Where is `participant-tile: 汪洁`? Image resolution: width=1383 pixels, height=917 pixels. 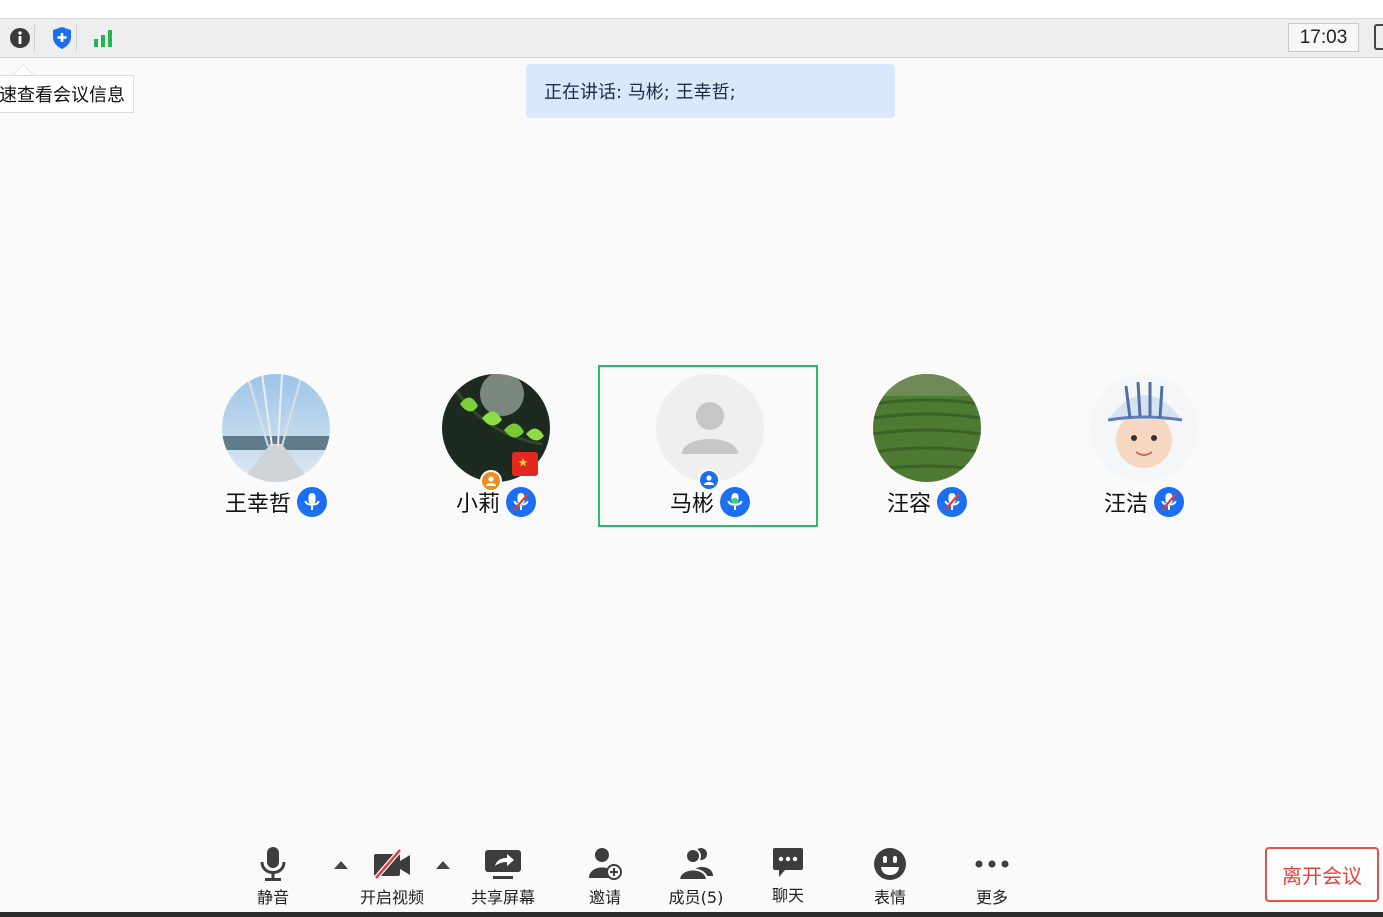 participant-tile: 汪洁 is located at coordinates (1144, 449).